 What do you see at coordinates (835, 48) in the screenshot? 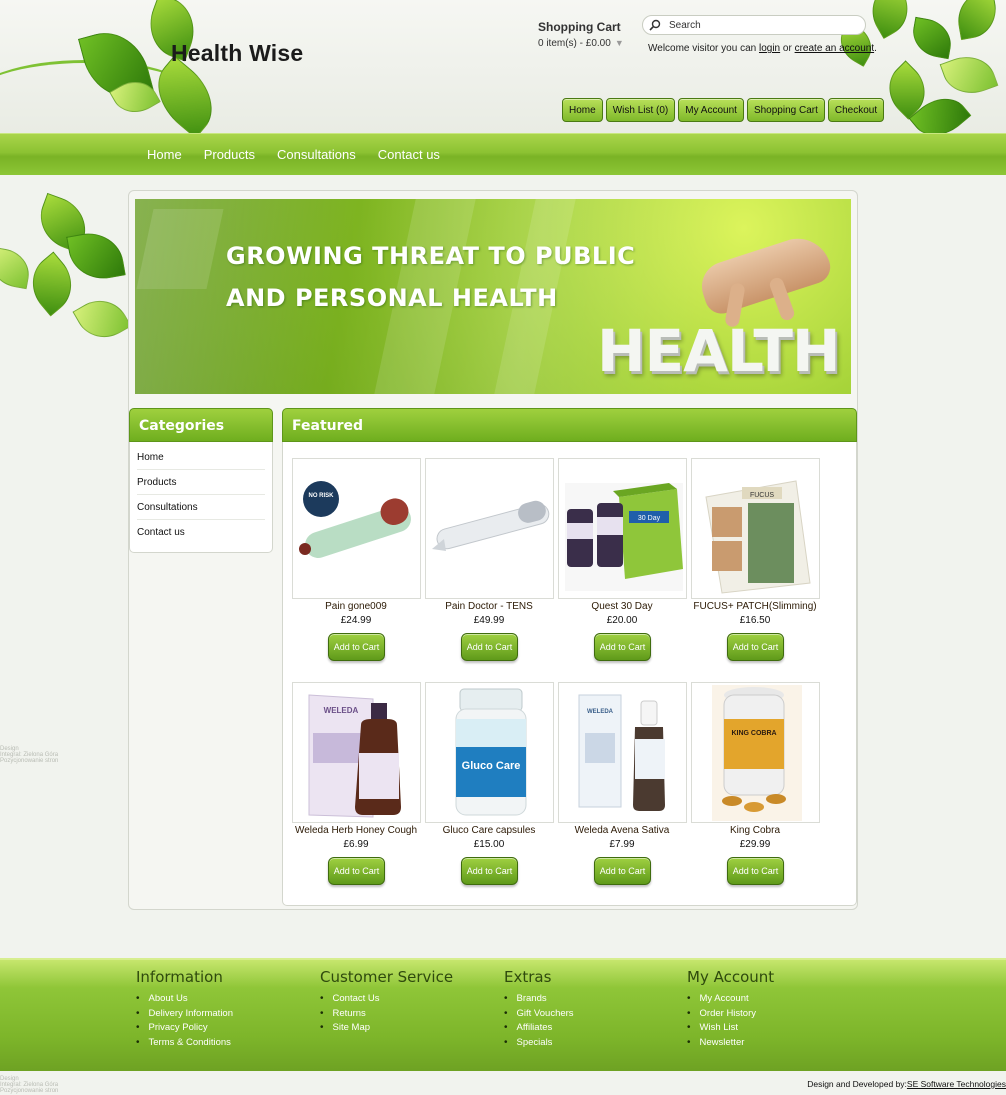
I see `create-account-link: create an account` at bounding box center [835, 48].